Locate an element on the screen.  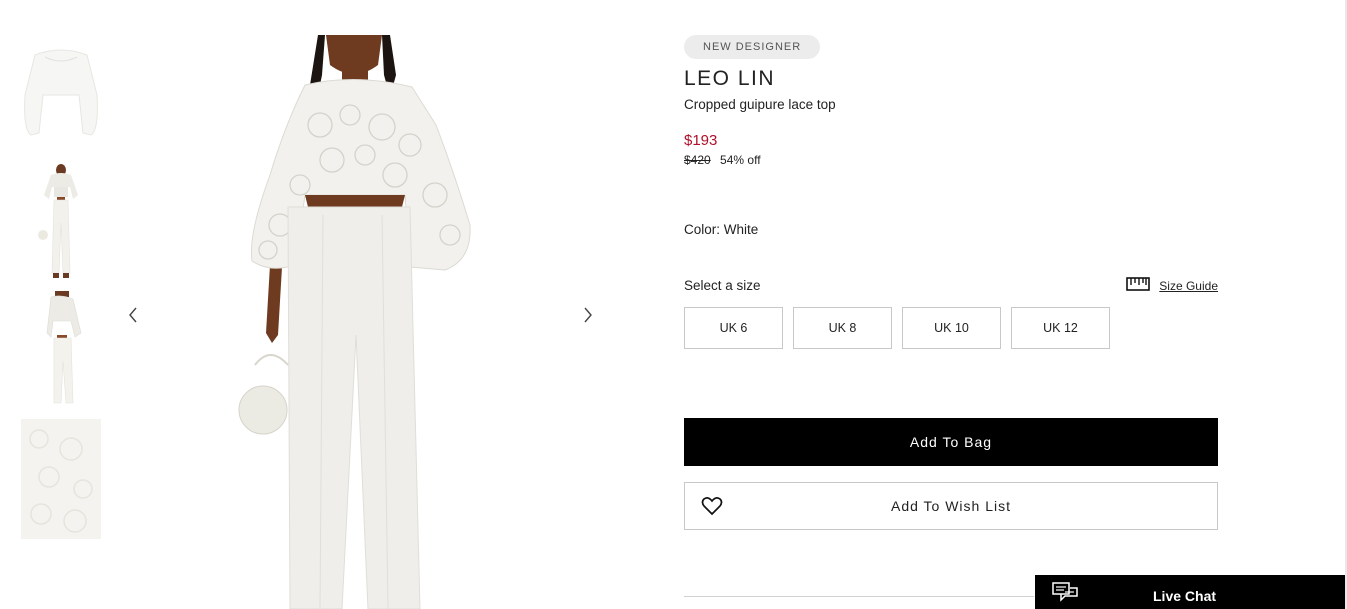
size-option-uk6: UK 6 is located at coordinates (733, 328).